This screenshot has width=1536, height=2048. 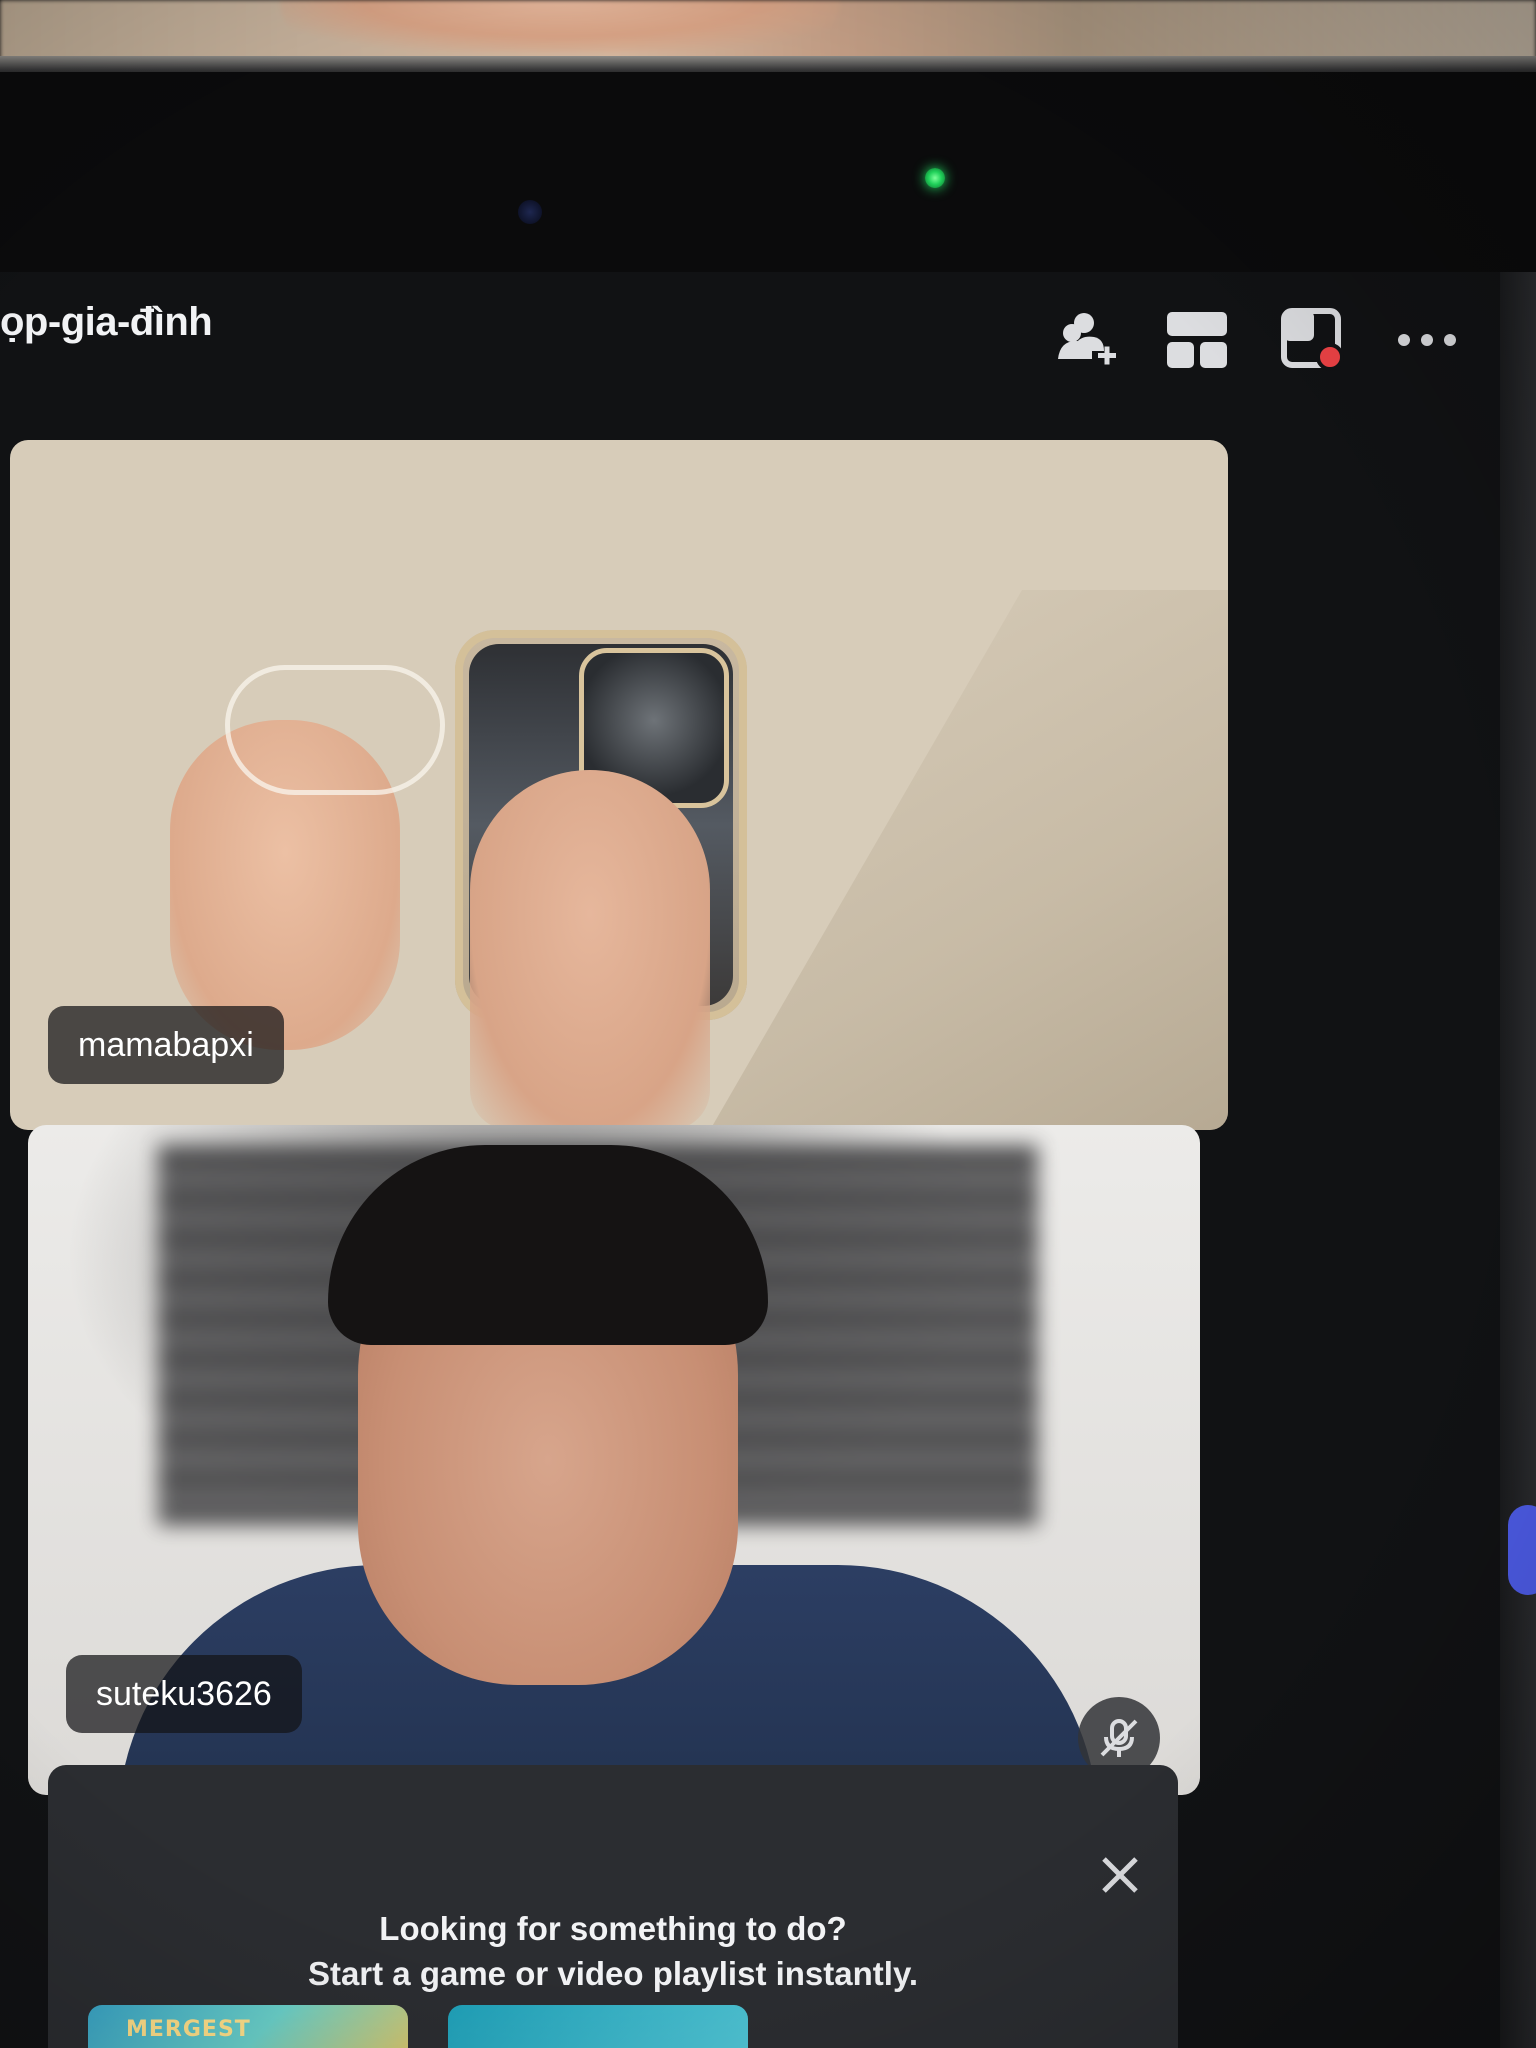 I want to click on grid-layout-icon, so click(x=1197, y=340).